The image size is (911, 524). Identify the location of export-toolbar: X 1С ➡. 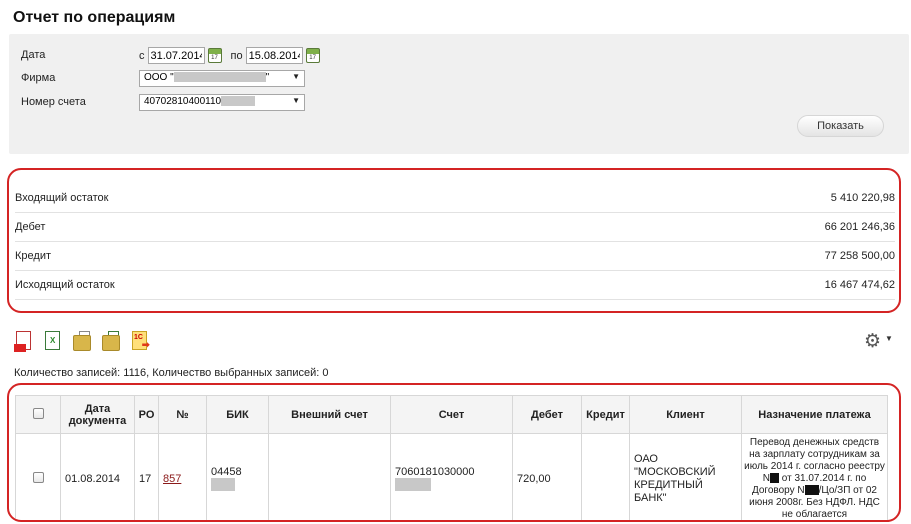
(82, 342).